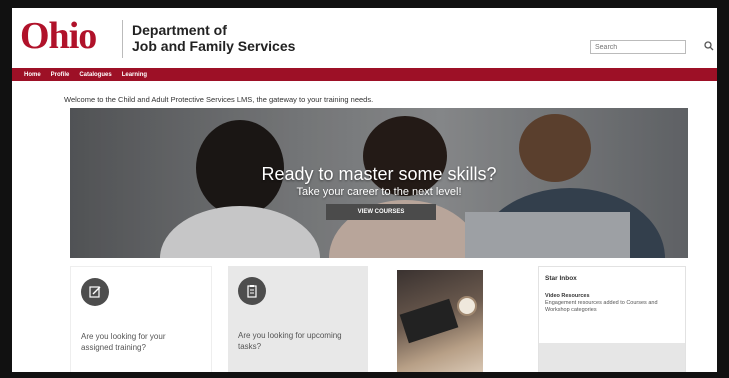  Describe the element at coordinates (298, 319) in the screenshot. I see `upcoming-tasks-card: Are you looking for upcoming tasks?` at that location.